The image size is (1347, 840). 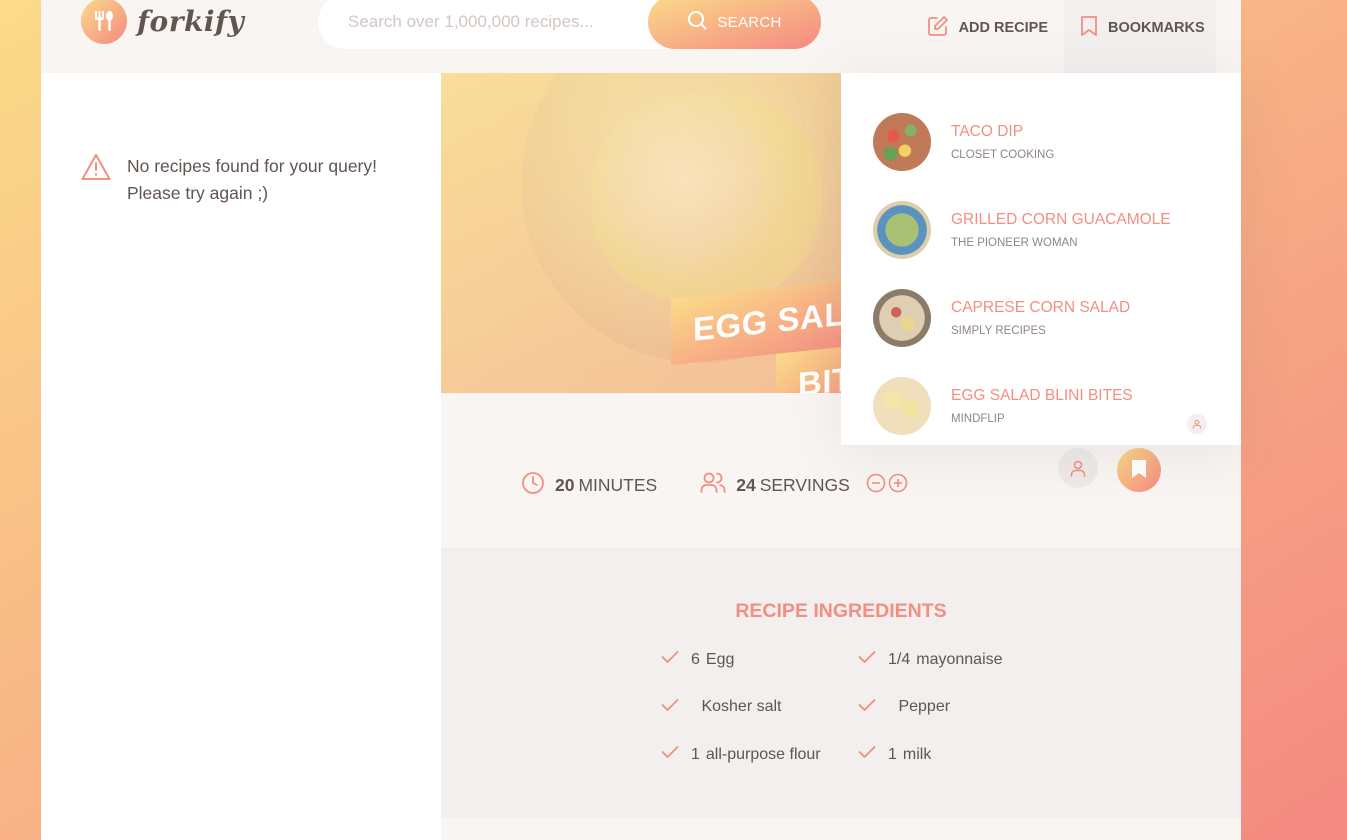 What do you see at coordinates (695, 659) in the screenshot?
I see `ingredient-quantity: 6` at bounding box center [695, 659].